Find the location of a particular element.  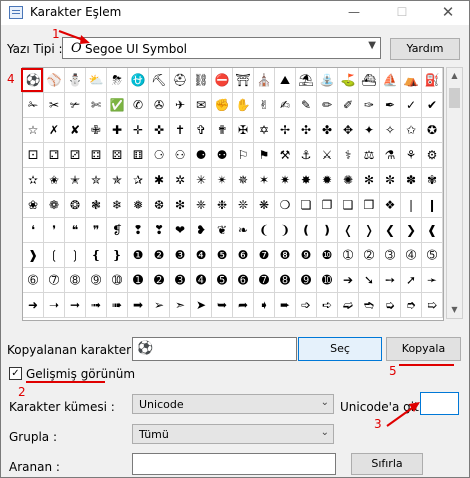

character-cell: ⛎ is located at coordinates (138, 80).